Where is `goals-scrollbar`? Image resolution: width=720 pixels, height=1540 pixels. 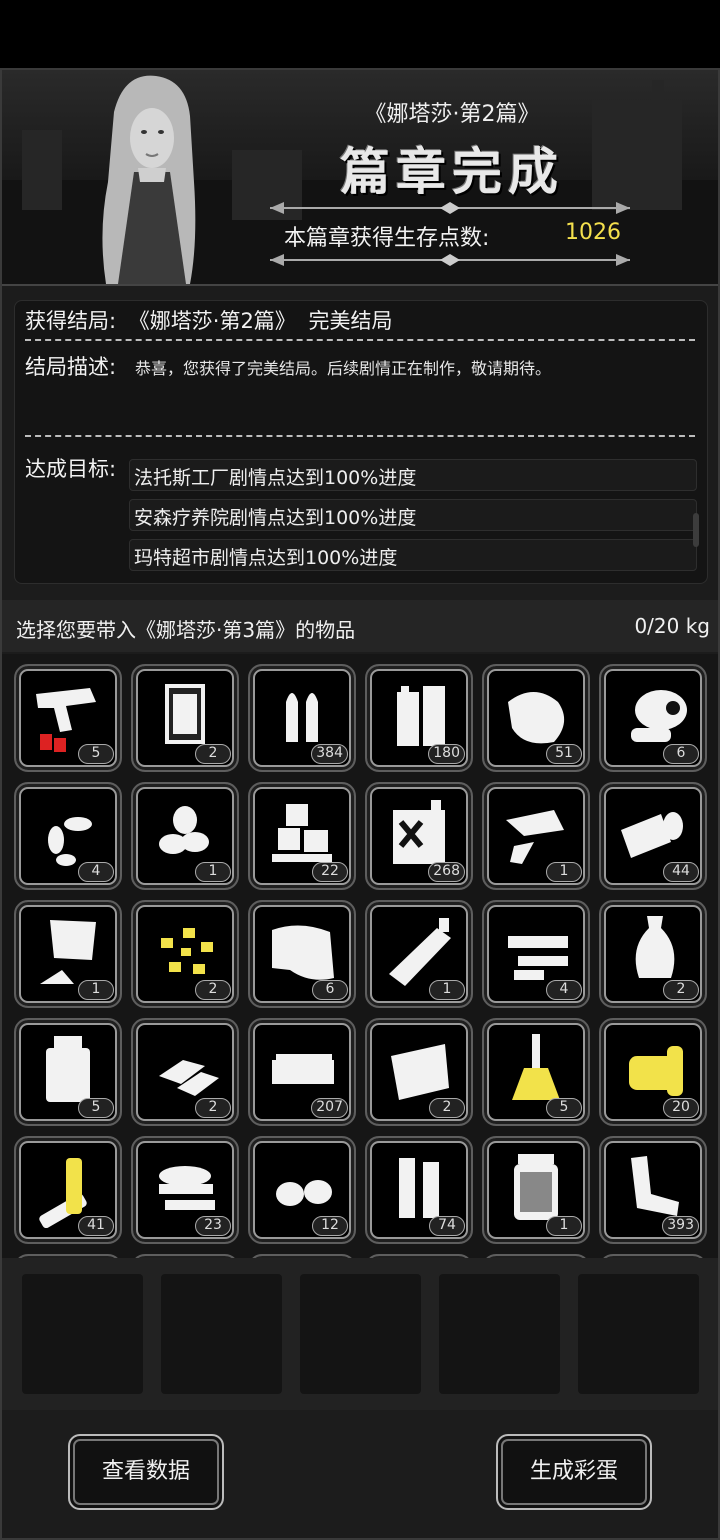 goals-scrollbar is located at coordinates (696, 530).